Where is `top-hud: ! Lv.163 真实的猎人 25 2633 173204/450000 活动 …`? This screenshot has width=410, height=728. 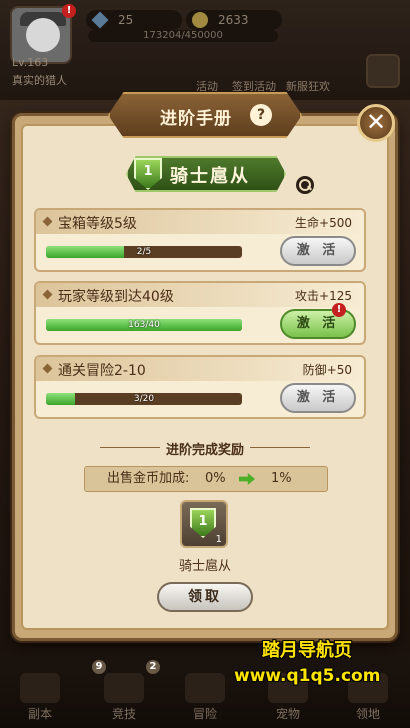
top-hud: ! Lv.163 真实的猎人 25 2633 173204/450000 活动 … is located at coordinates (205, 50).